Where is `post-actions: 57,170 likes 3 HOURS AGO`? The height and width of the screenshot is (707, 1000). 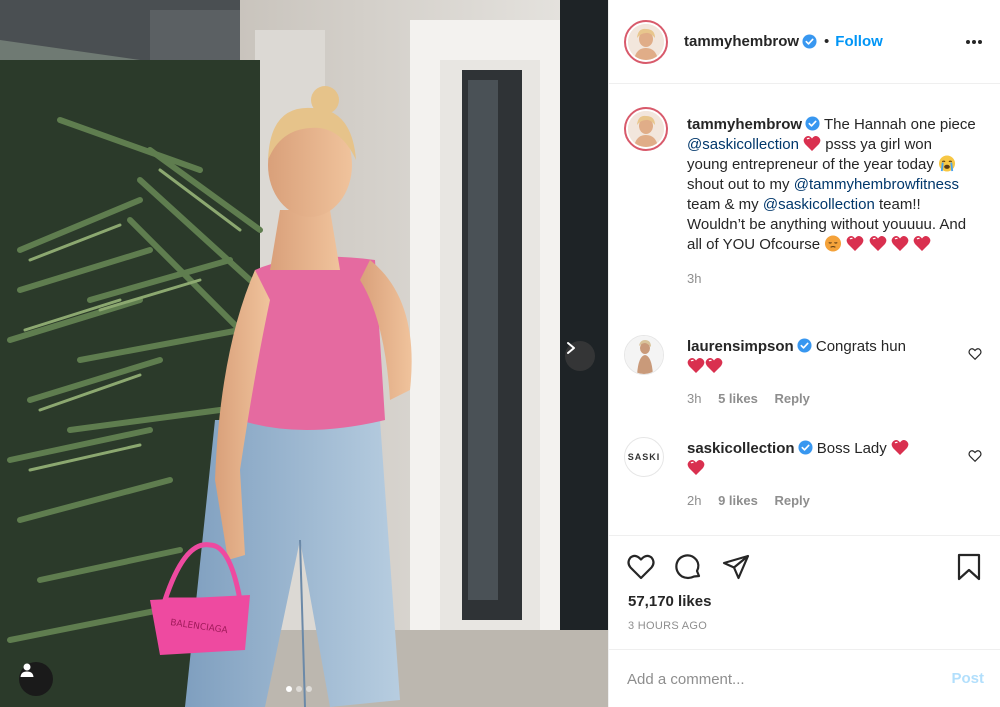 post-actions: 57,170 likes 3 HOURS AGO is located at coordinates (804, 591).